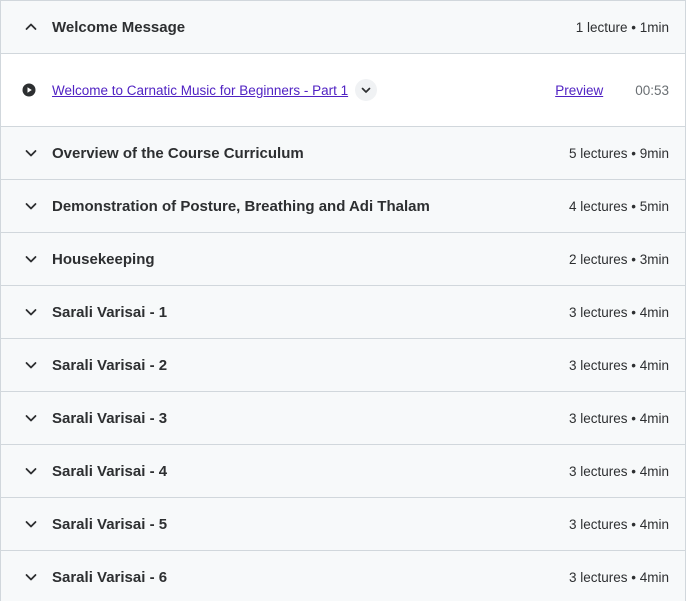 This screenshot has height=601, width=686. What do you see at coordinates (103, 259) in the screenshot?
I see `section-title: Housekeeping` at bounding box center [103, 259].